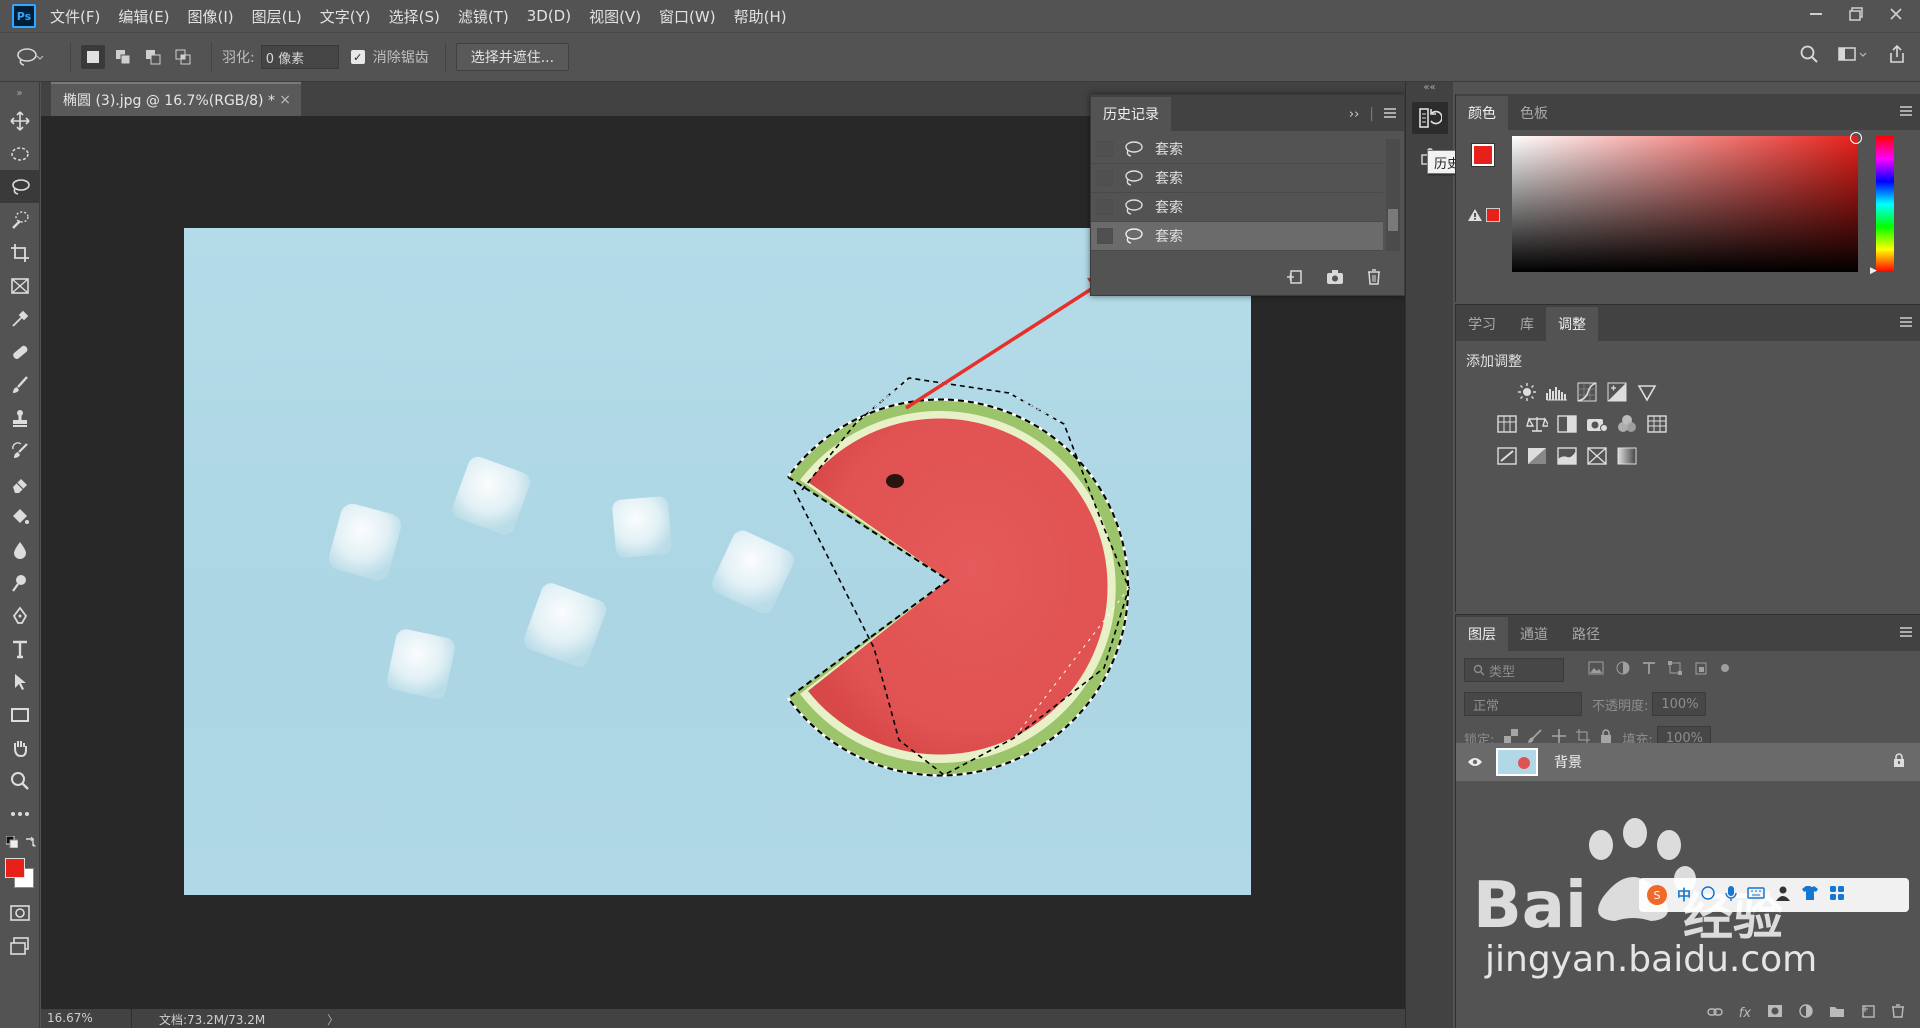 This screenshot has width=1920, height=1028. Describe the element at coordinates (1809, 56) in the screenshot. I see `search-icon` at that location.